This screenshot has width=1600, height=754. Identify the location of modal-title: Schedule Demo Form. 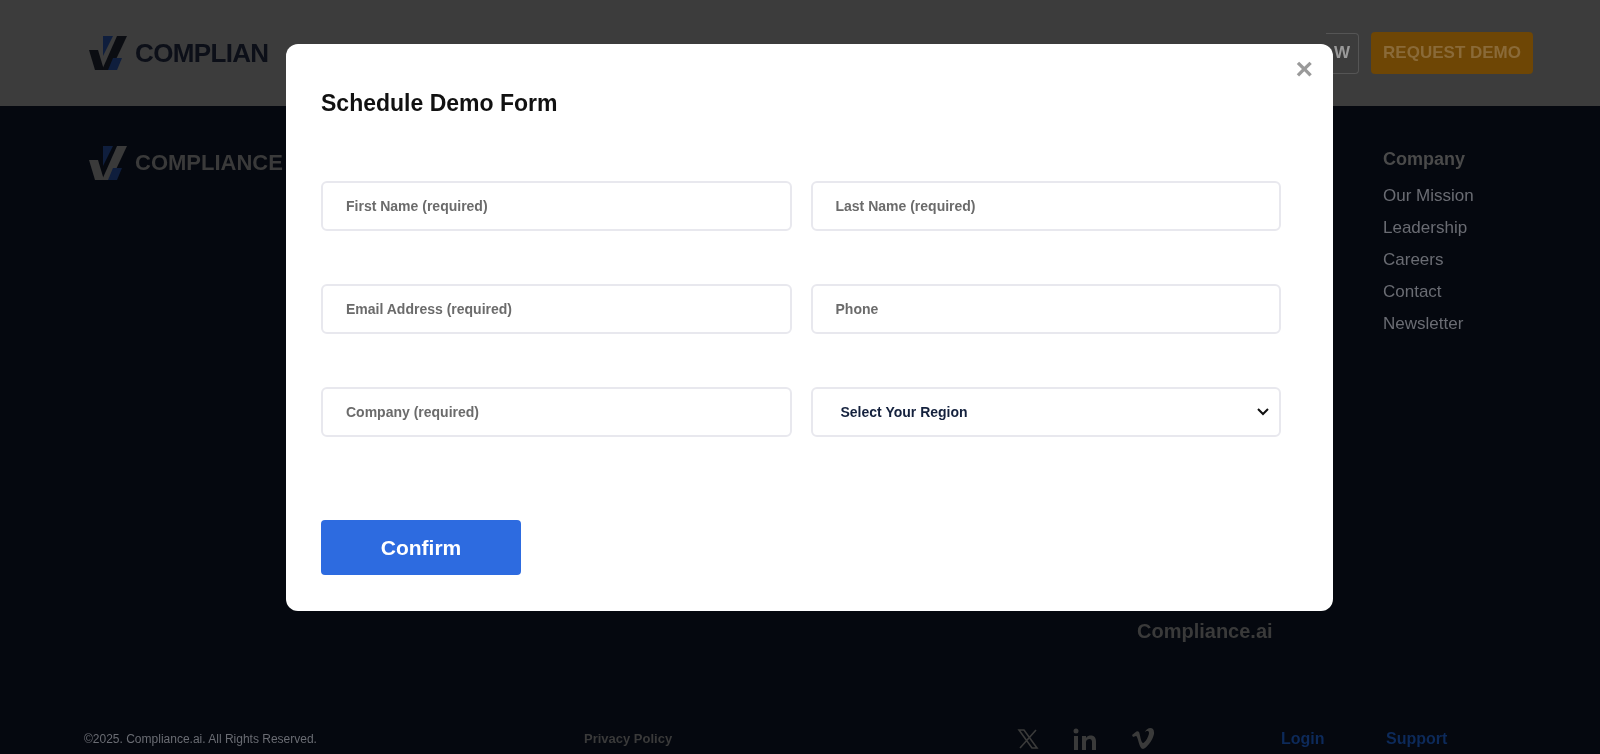
(440, 103).